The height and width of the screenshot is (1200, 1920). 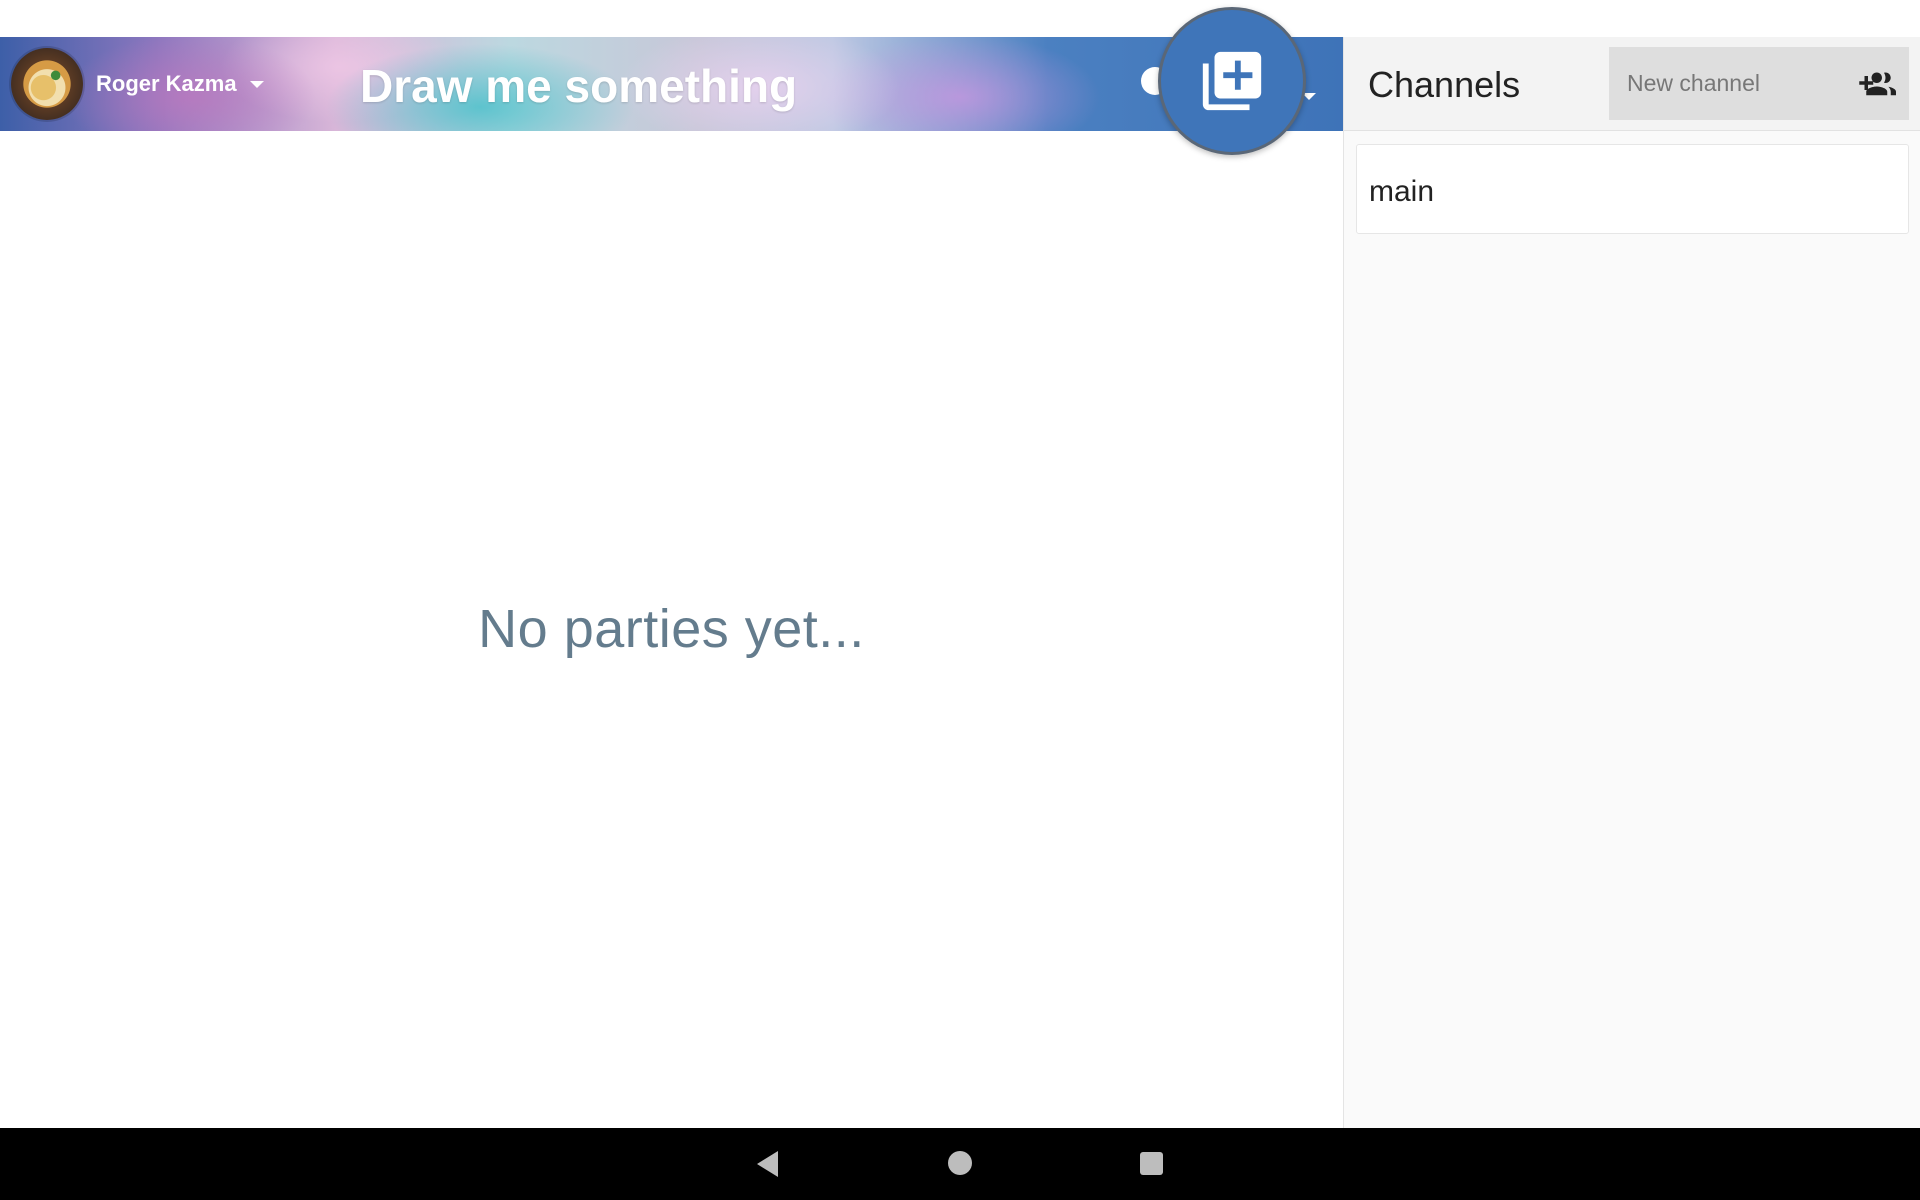 I want to click on group-add-icon, so click(x=1877, y=84).